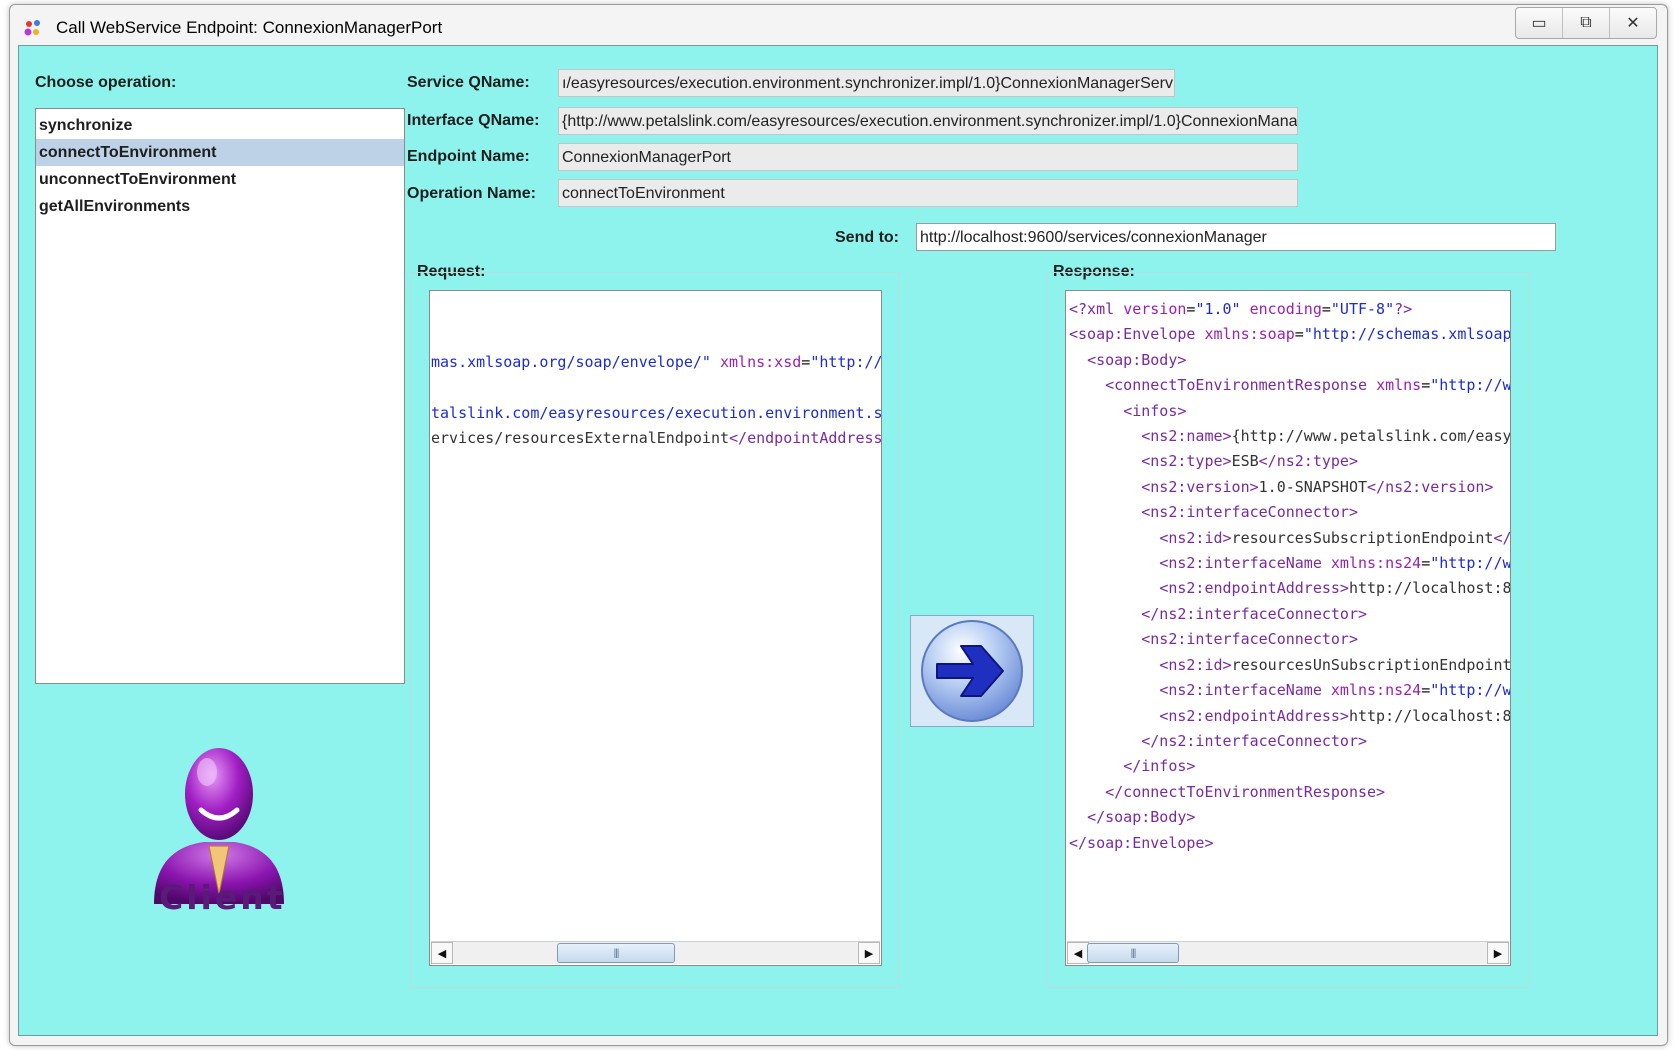 This screenshot has height=1050, width=1678. What do you see at coordinates (471, 193) in the screenshot?
I see `operation-name-label: Operation Name:` at bounding box center [471, 193].